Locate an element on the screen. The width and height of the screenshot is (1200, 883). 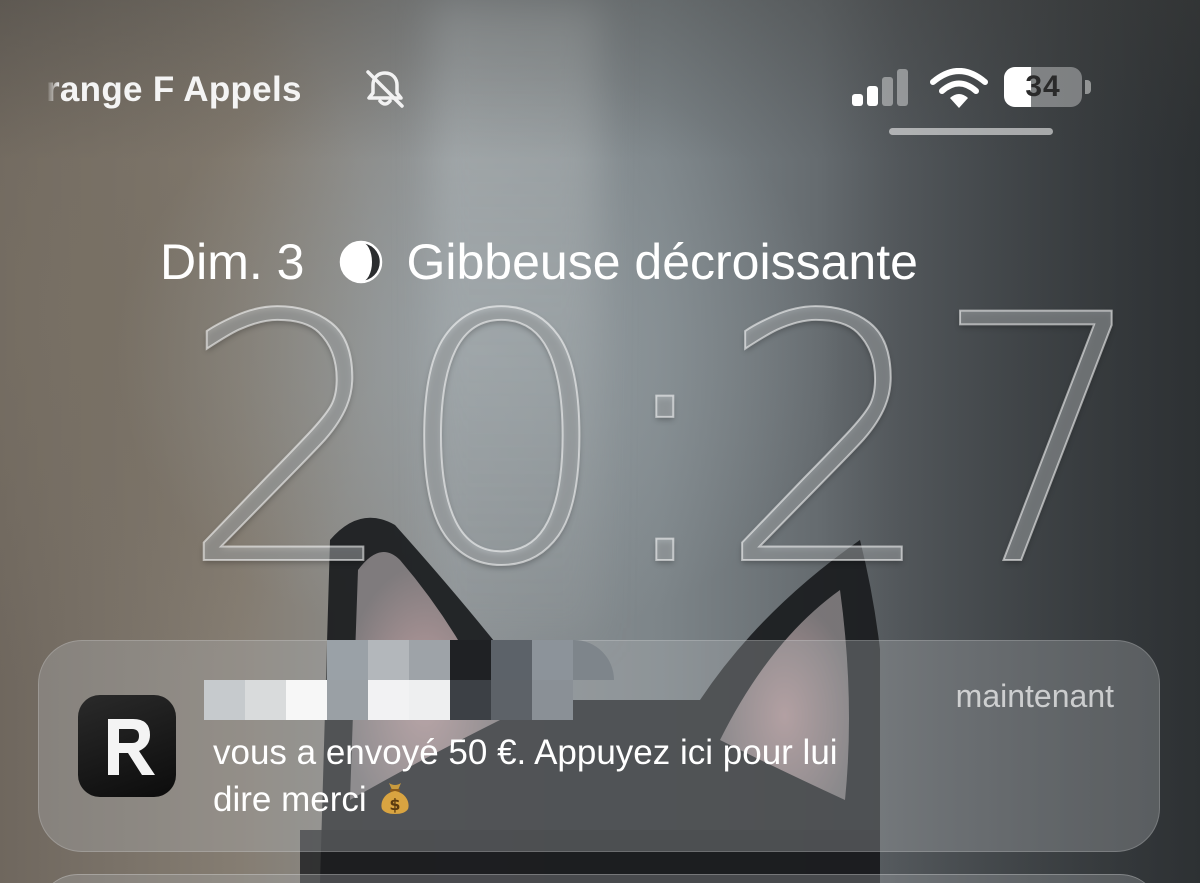
wifi-icon is located at coordinates (959, 88).